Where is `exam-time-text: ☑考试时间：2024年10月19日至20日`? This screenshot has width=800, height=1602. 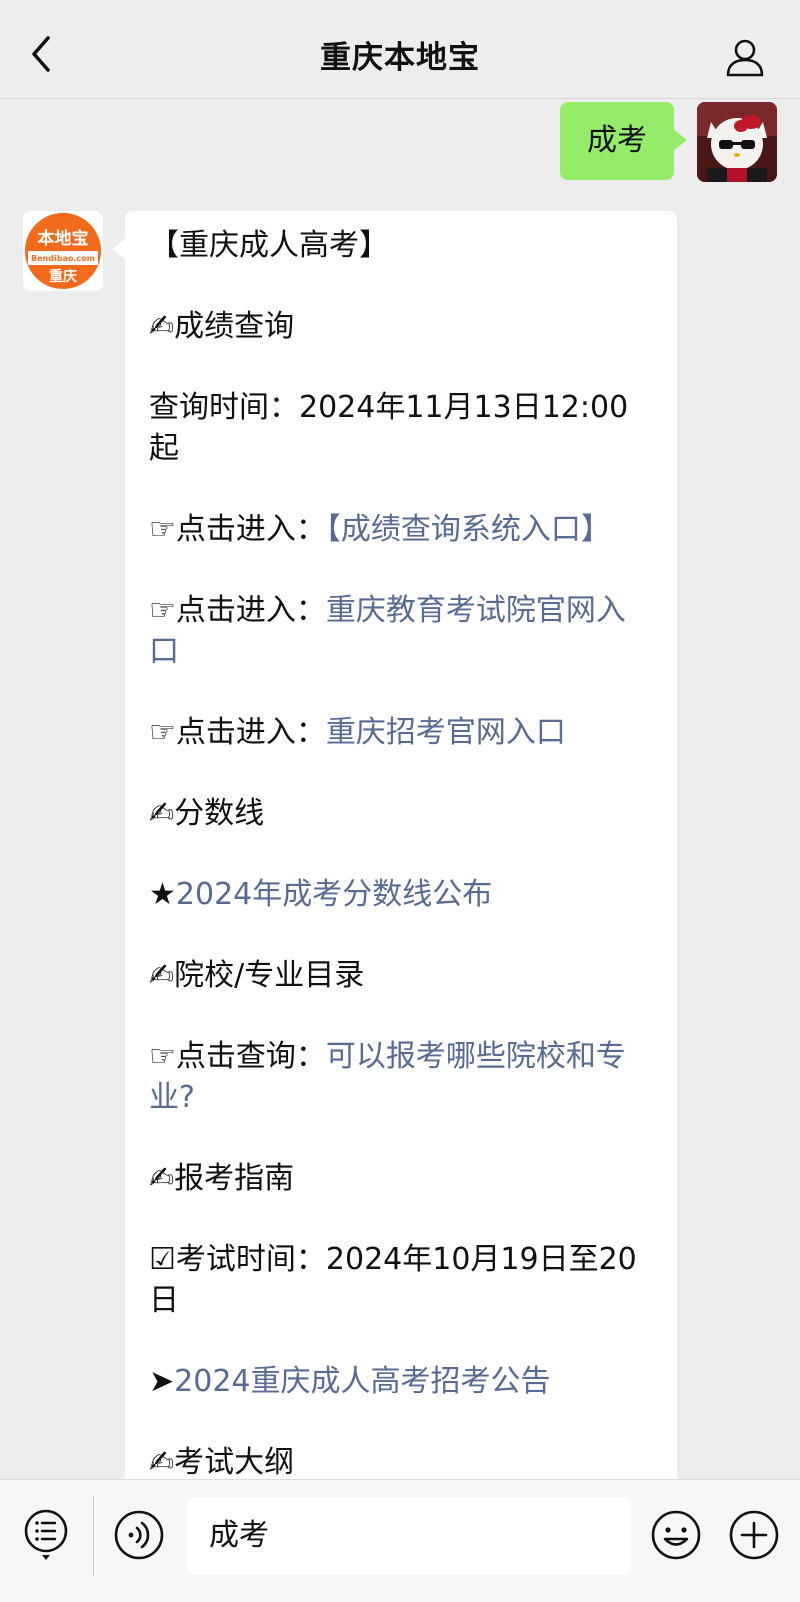 exam-time-text: ☑考试时间：2024年10月19日至20日 is located at coordinates (393, 1280).